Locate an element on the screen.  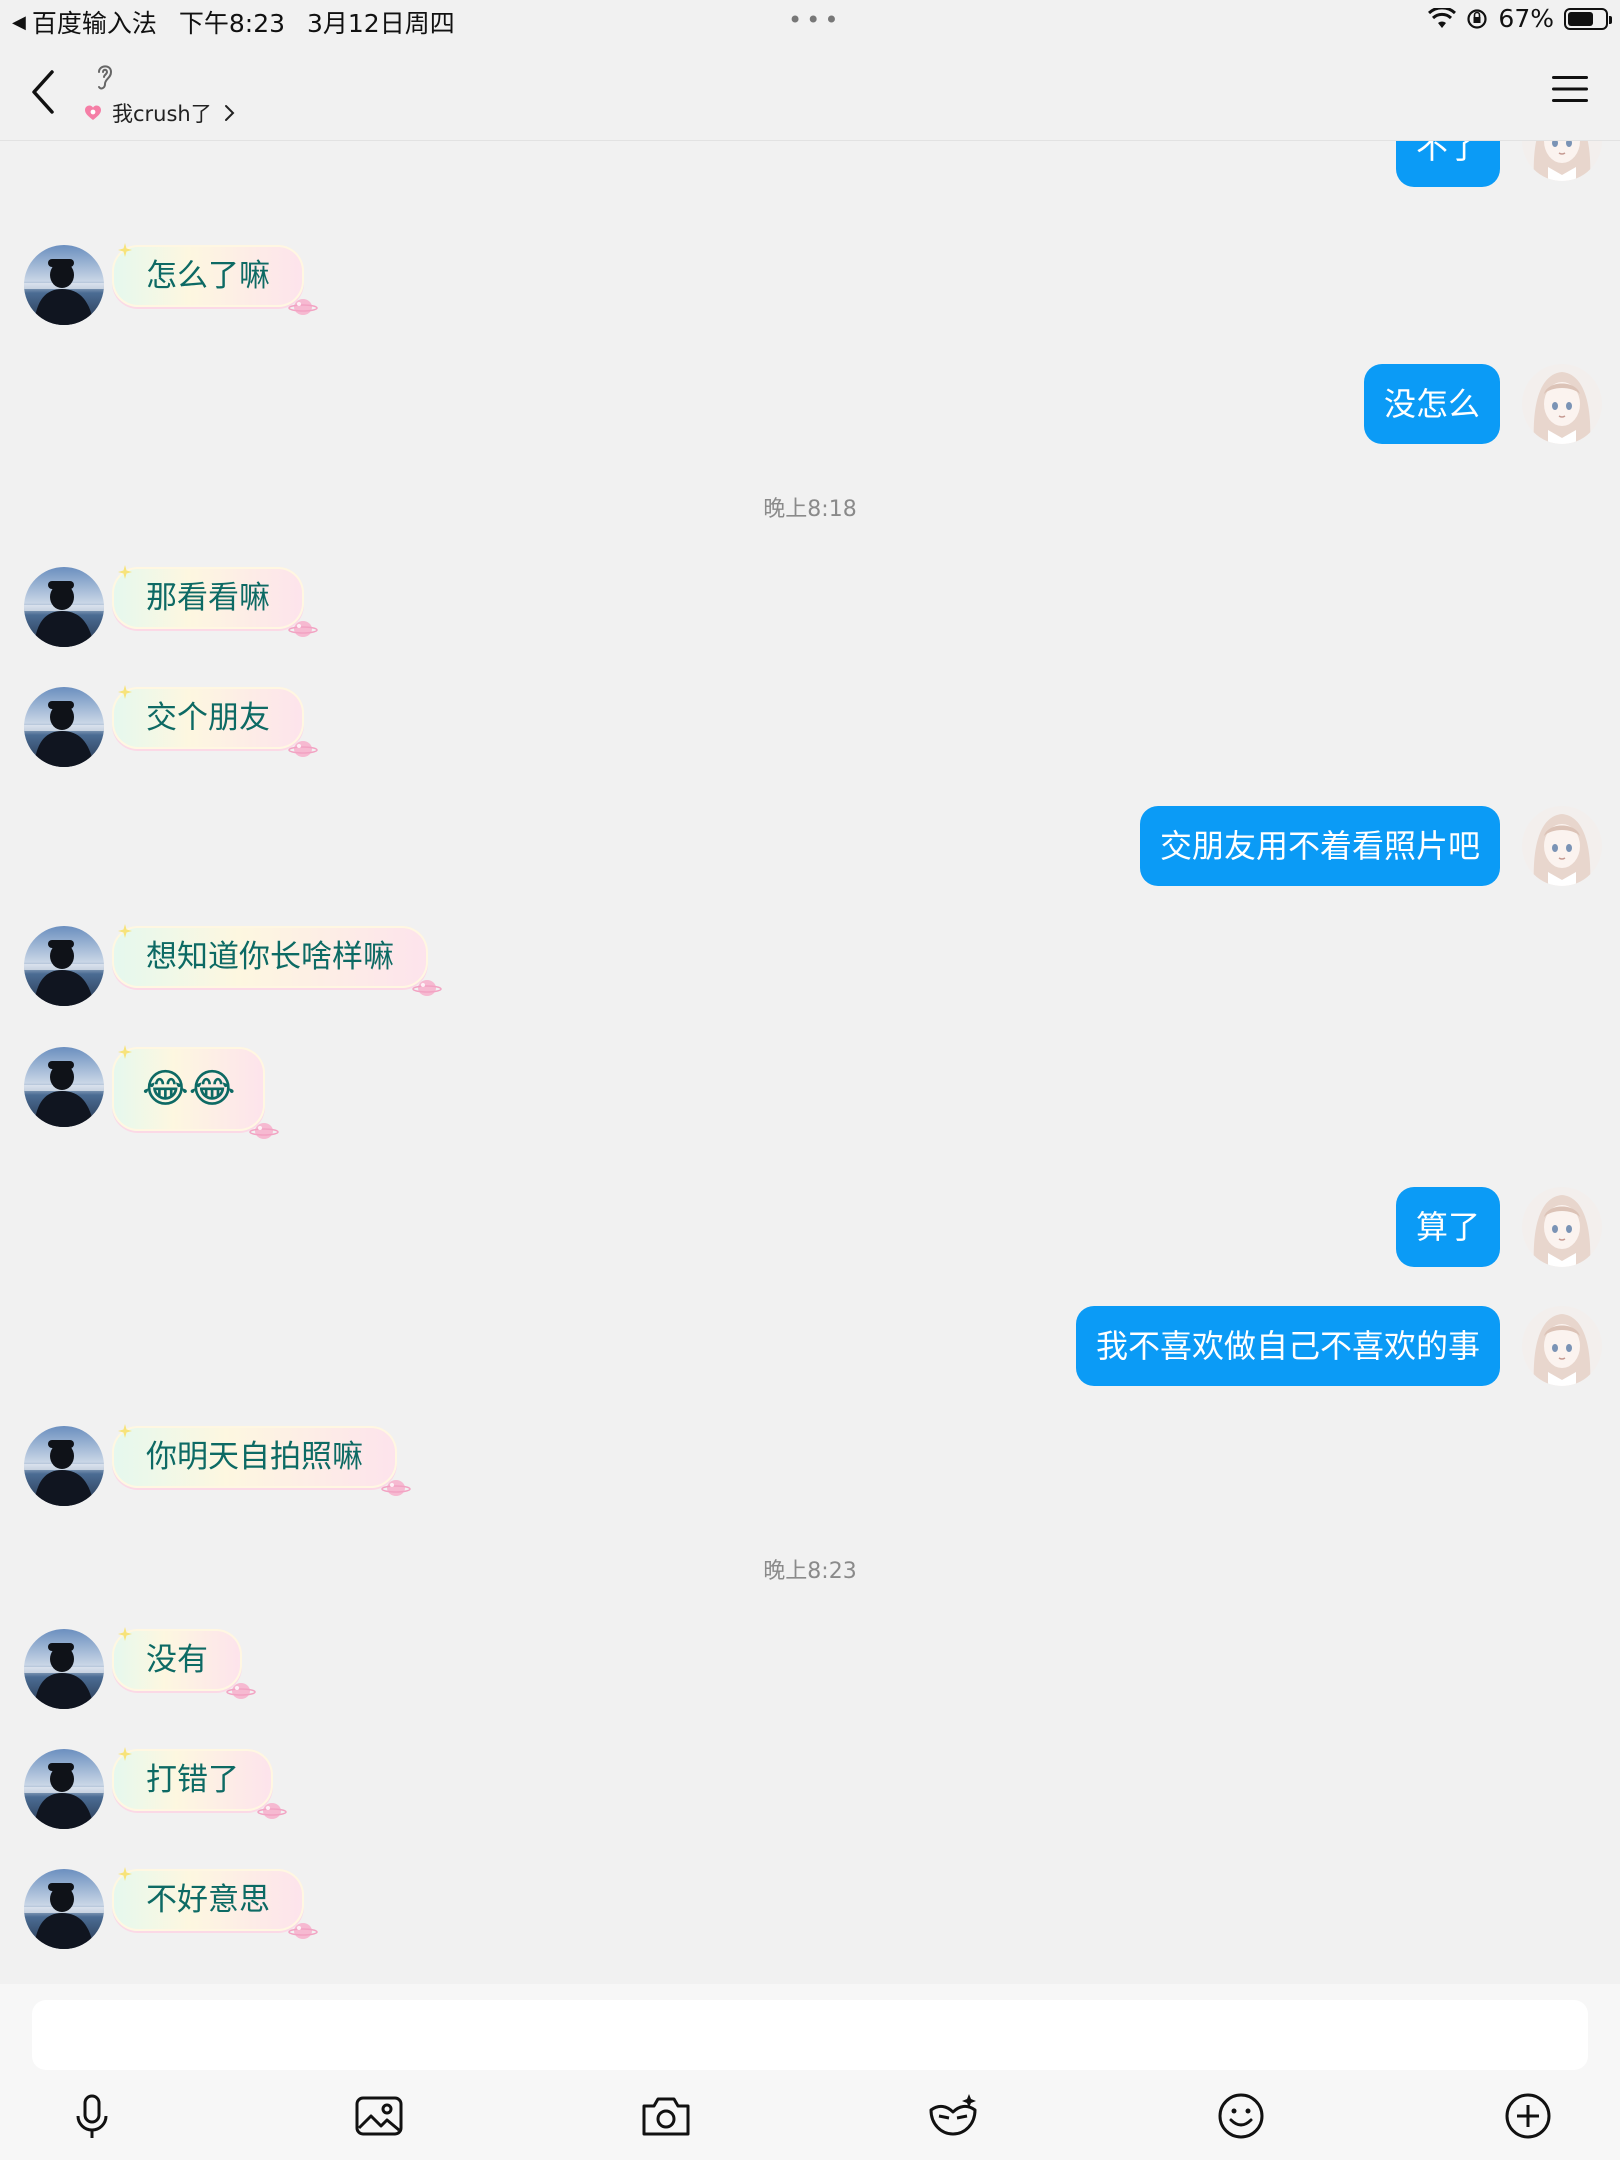
message-row-sent: 算了 is located at coordinates (810, 1232).